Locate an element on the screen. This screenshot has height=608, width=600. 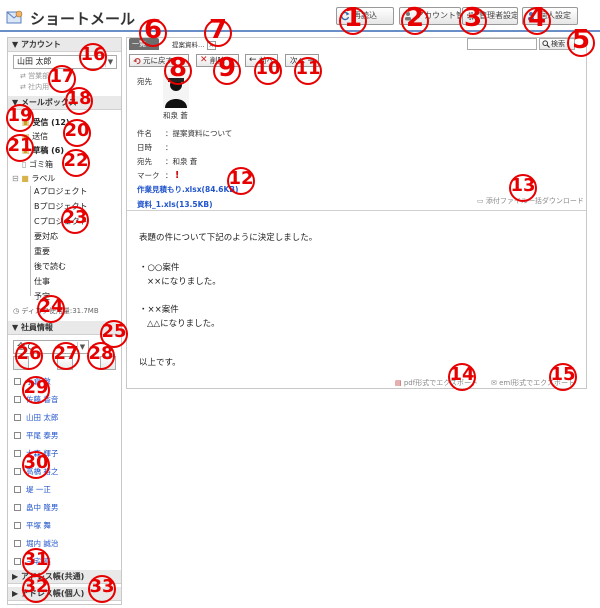
annotation-marker: 23 is located at coordinates (75, 220).